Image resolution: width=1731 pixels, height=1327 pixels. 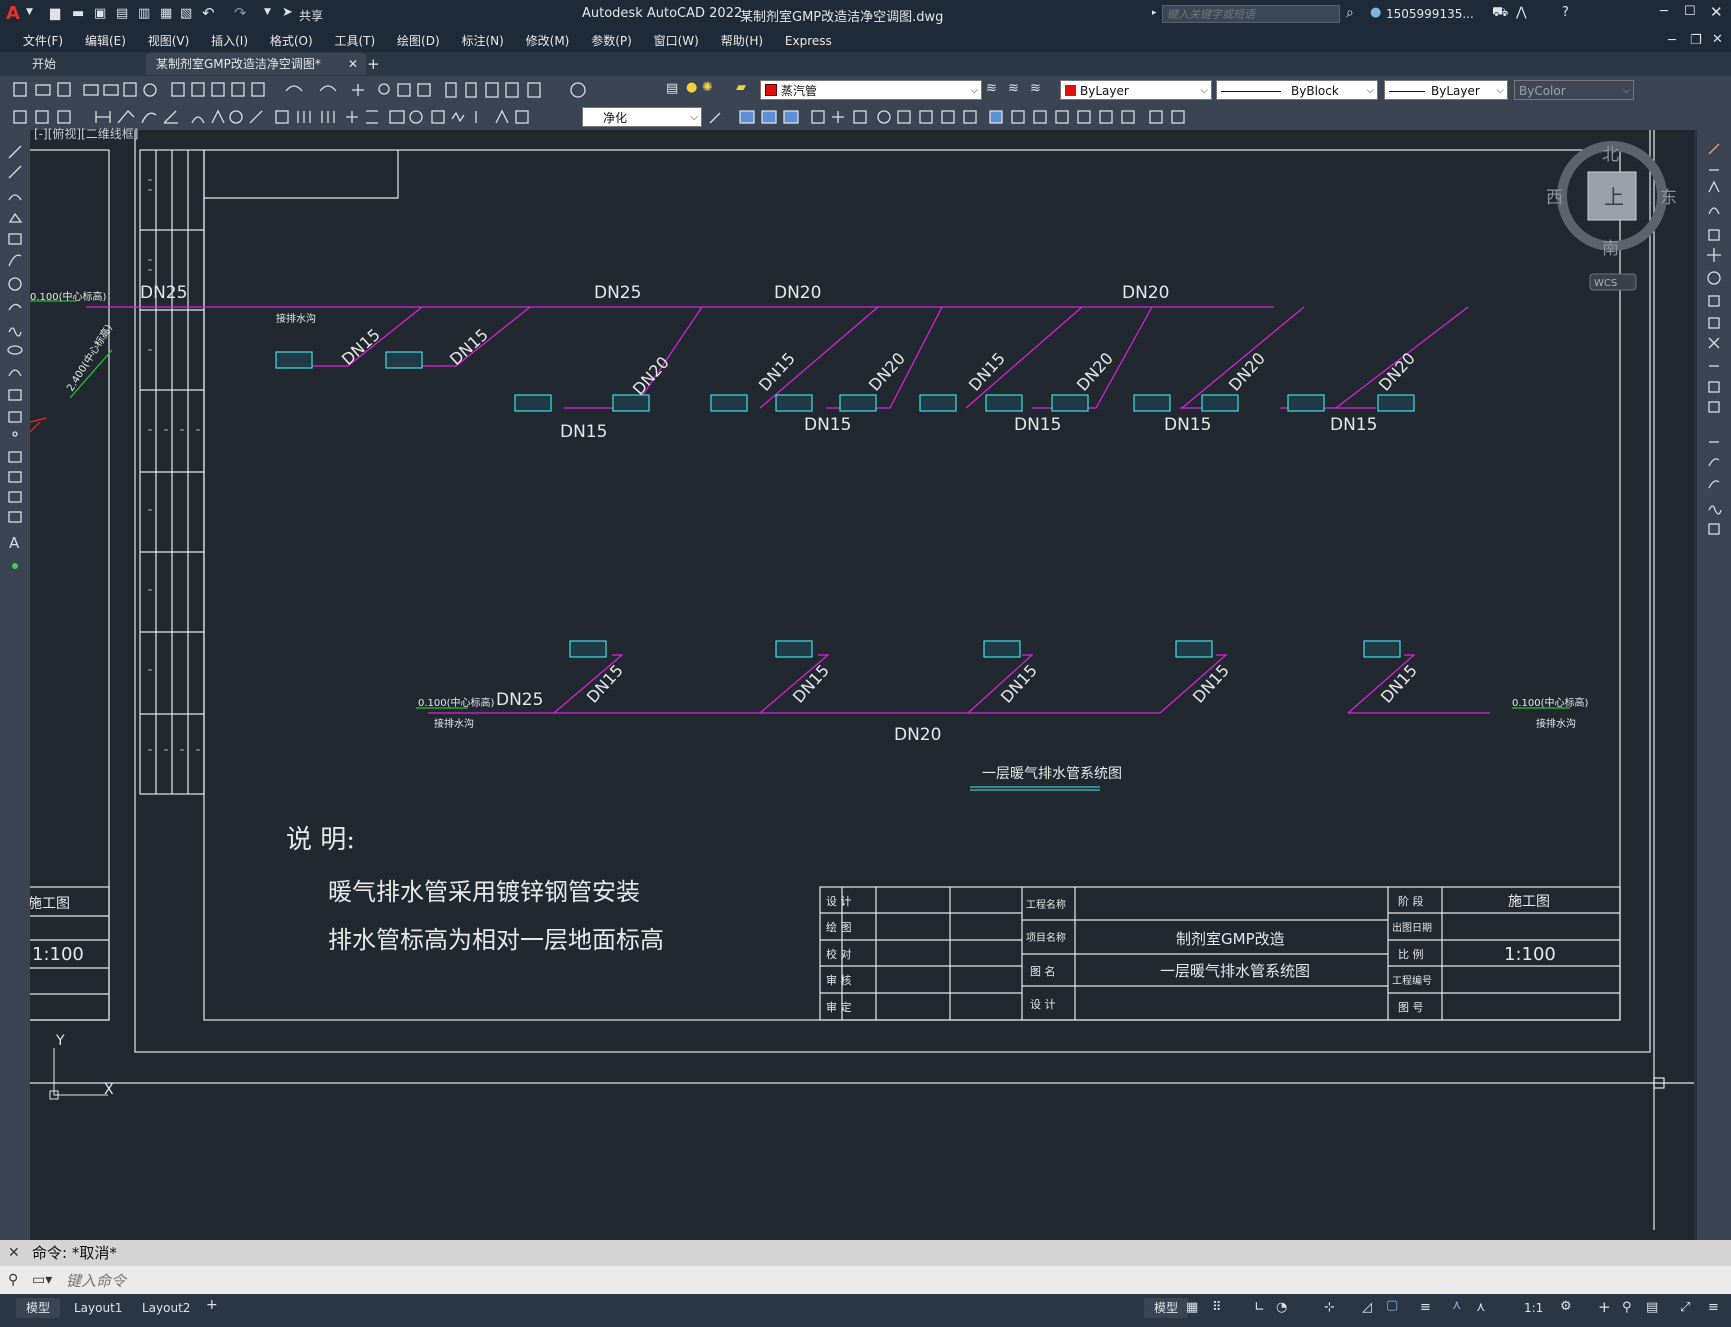 What do you see at coordinates (78, 13) in the screenshot?
I see `open-icon: ▬` at bounding box center [78, 13].